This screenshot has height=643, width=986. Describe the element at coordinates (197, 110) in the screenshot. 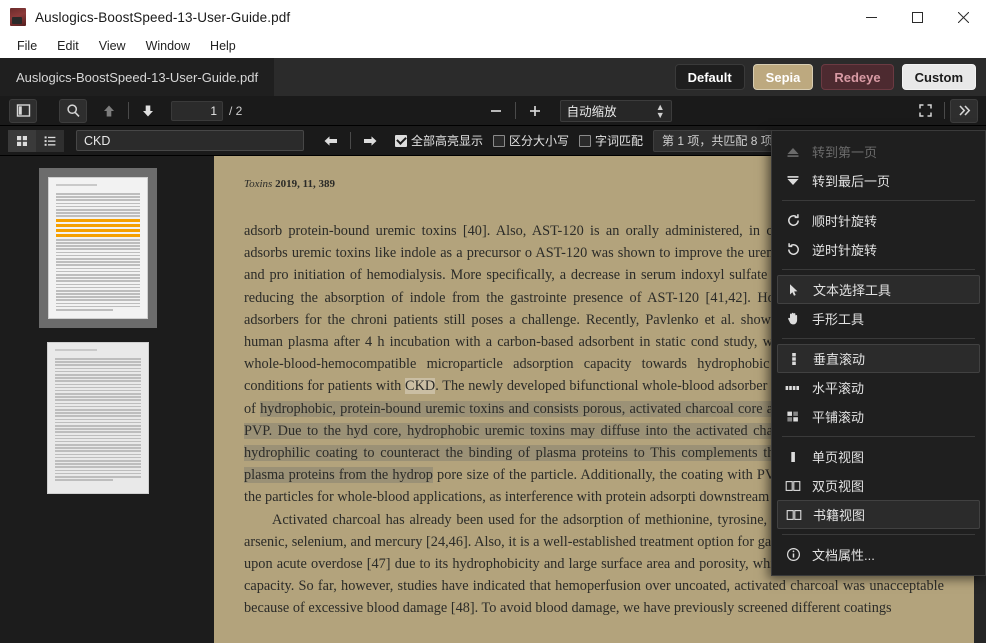

I see `page-number-input` at that location.